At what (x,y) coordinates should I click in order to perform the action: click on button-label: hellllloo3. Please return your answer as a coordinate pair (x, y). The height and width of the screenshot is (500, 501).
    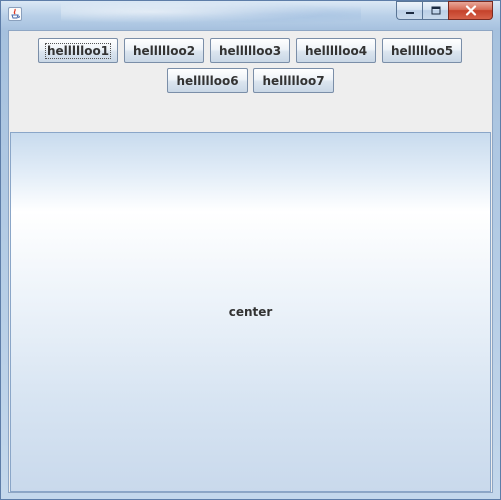
    Looking at the image, I should click on (250, 50).